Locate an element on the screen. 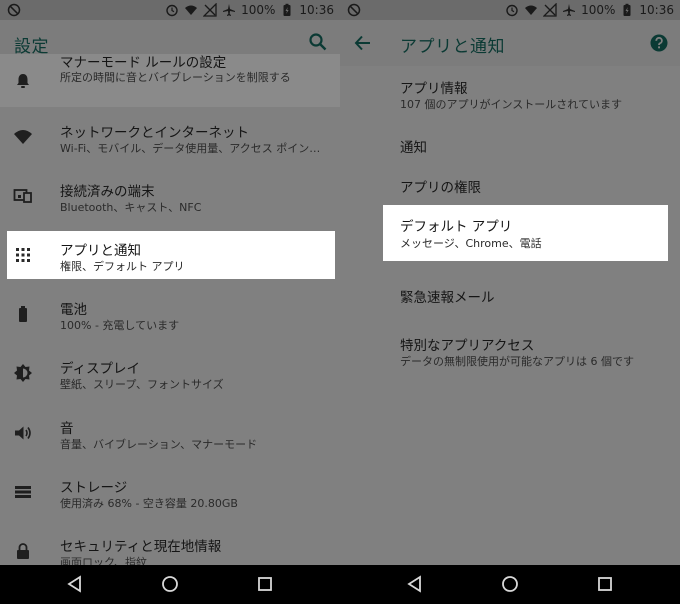  storage-icon is located at coordinates (23, 492).